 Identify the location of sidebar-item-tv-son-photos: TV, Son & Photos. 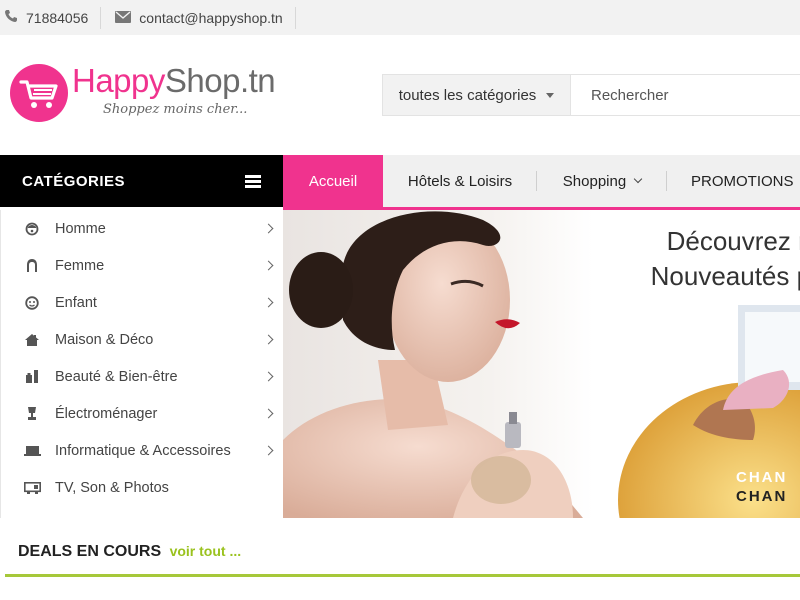
(142, 487).